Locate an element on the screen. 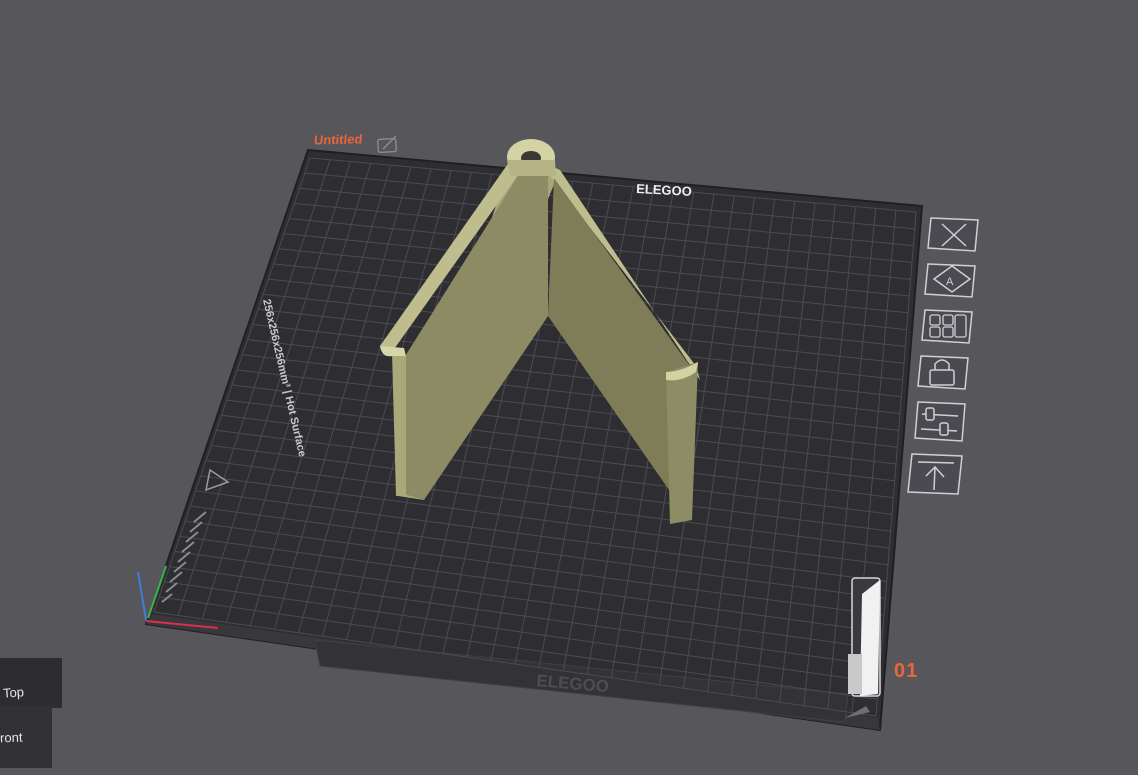 The height and width of the screenshot is (775, 1138). view-cube: Top ront is located at coordinates (31, 711).